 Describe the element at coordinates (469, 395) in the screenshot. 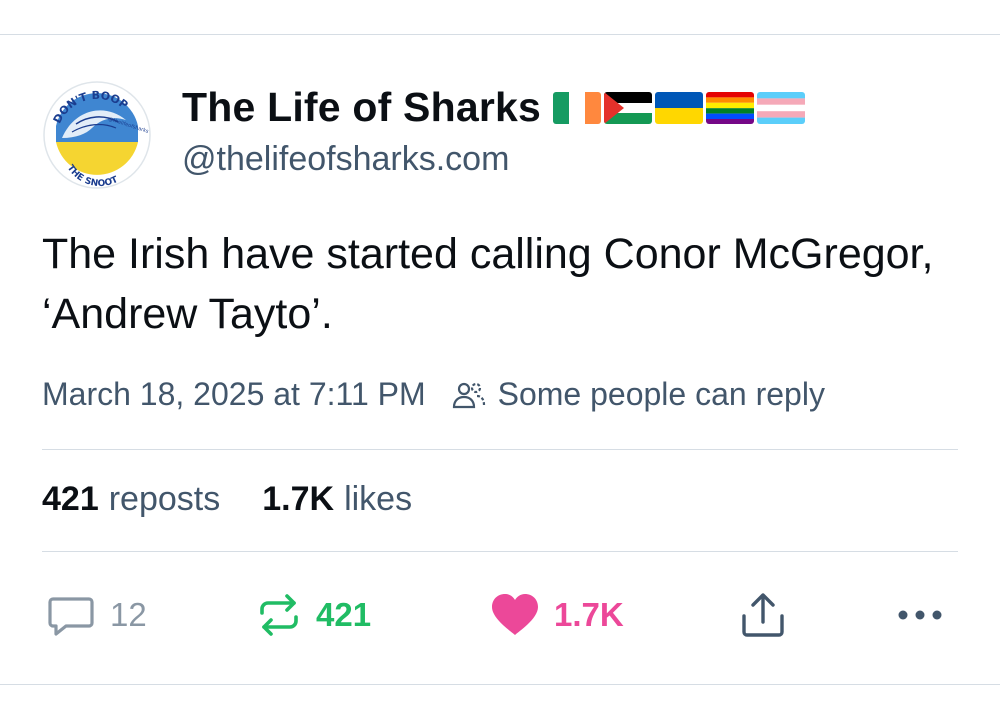

I see `people-icon` at that location.